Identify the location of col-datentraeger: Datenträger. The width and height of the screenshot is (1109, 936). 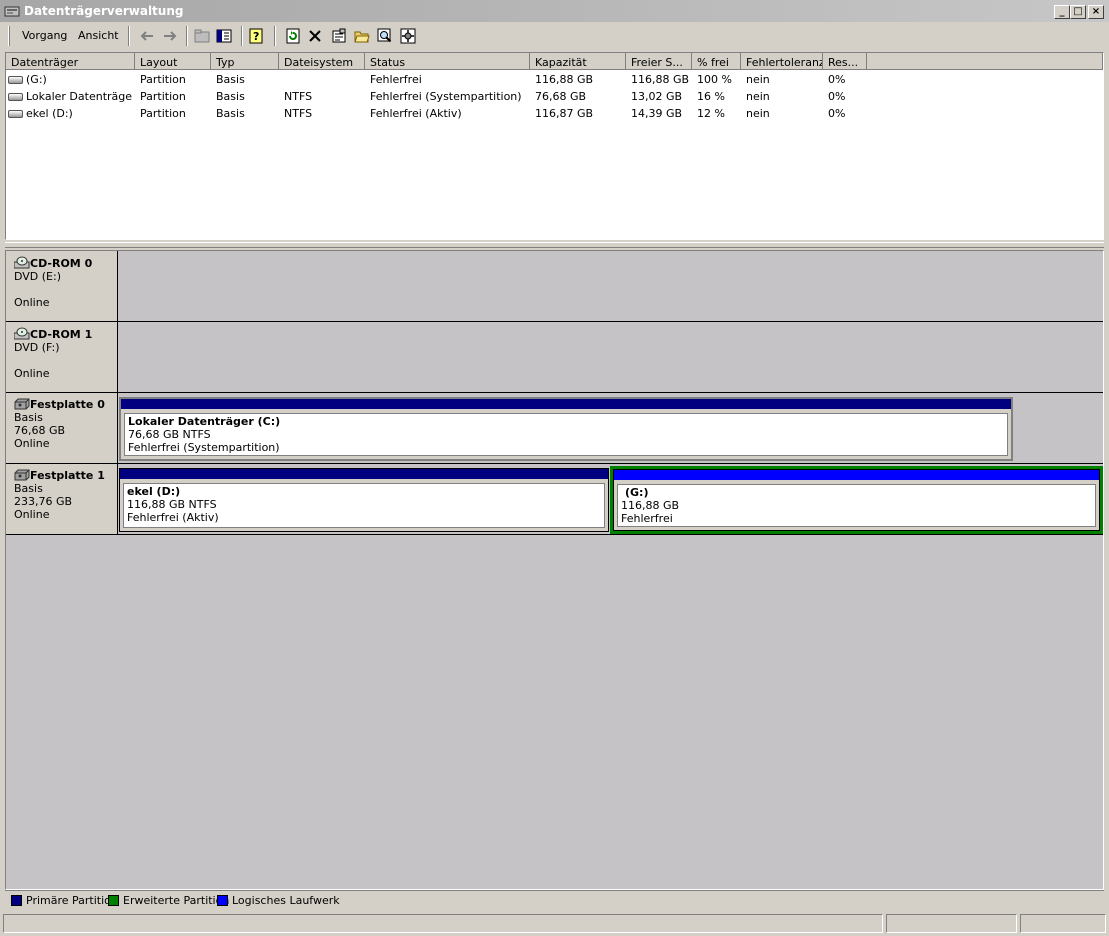
(70, 61).